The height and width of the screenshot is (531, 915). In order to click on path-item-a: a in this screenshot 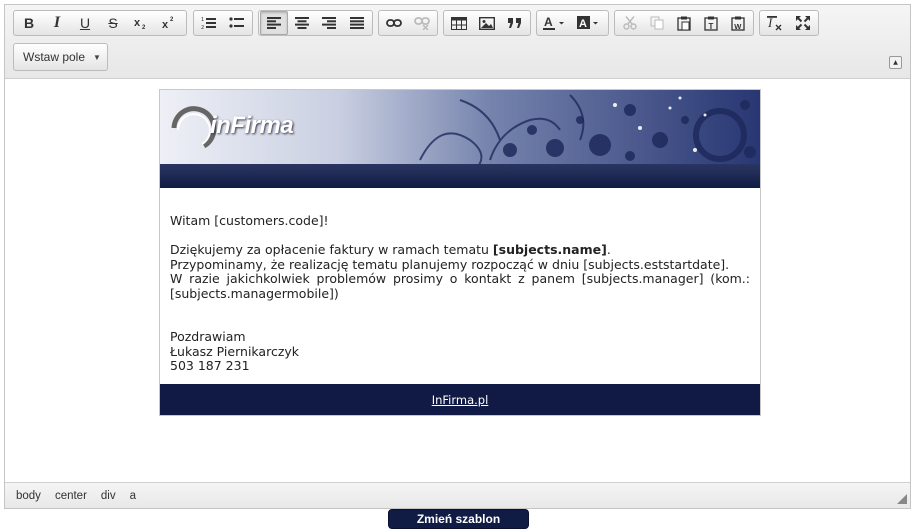, I will do `click(133, 496)`.